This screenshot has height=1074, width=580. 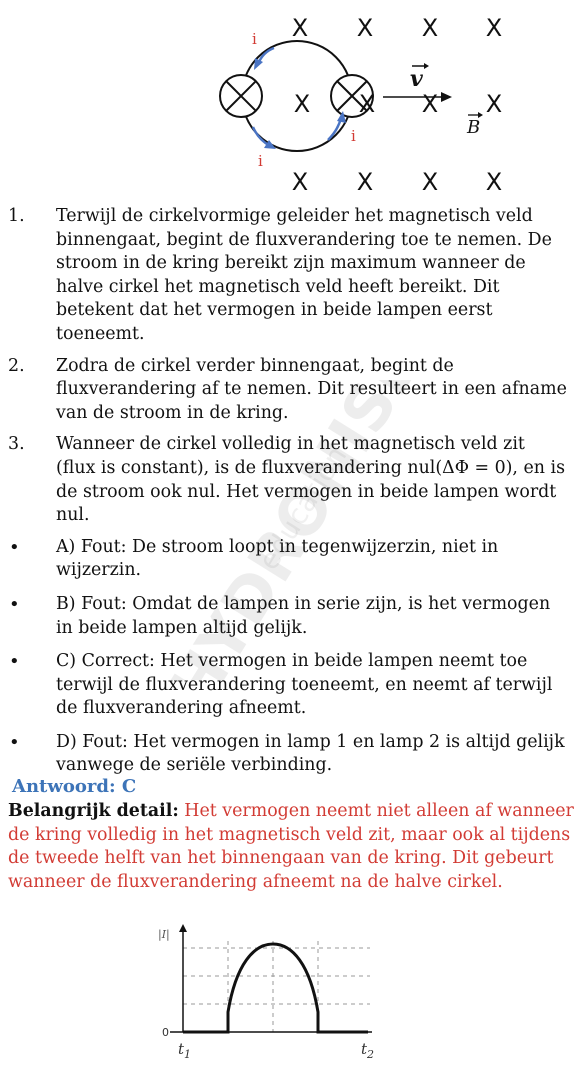 What do you see at coordinates (164, 935) in the screenshot?
I see `y-axis-label: |I|` at bounding box center [164, 935].